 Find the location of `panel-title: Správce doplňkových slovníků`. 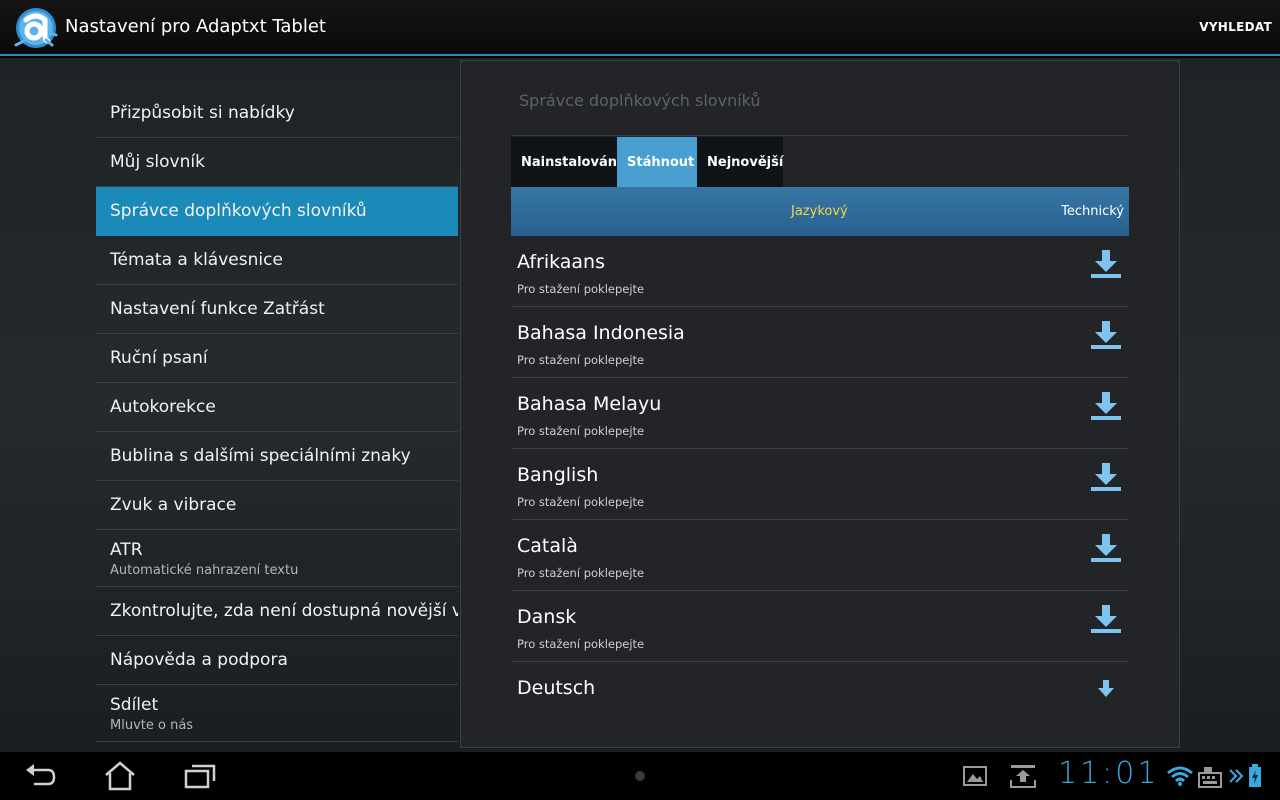

panel-title: Správce doplňkových slovníků is located at coordinates (640, 100).